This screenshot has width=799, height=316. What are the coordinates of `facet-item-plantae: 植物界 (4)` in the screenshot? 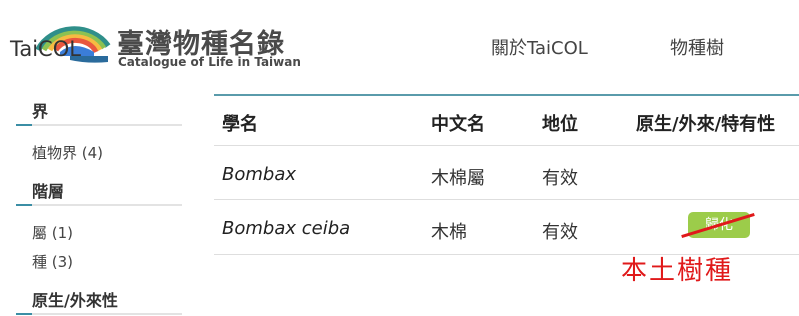 It's located at (67, 152).